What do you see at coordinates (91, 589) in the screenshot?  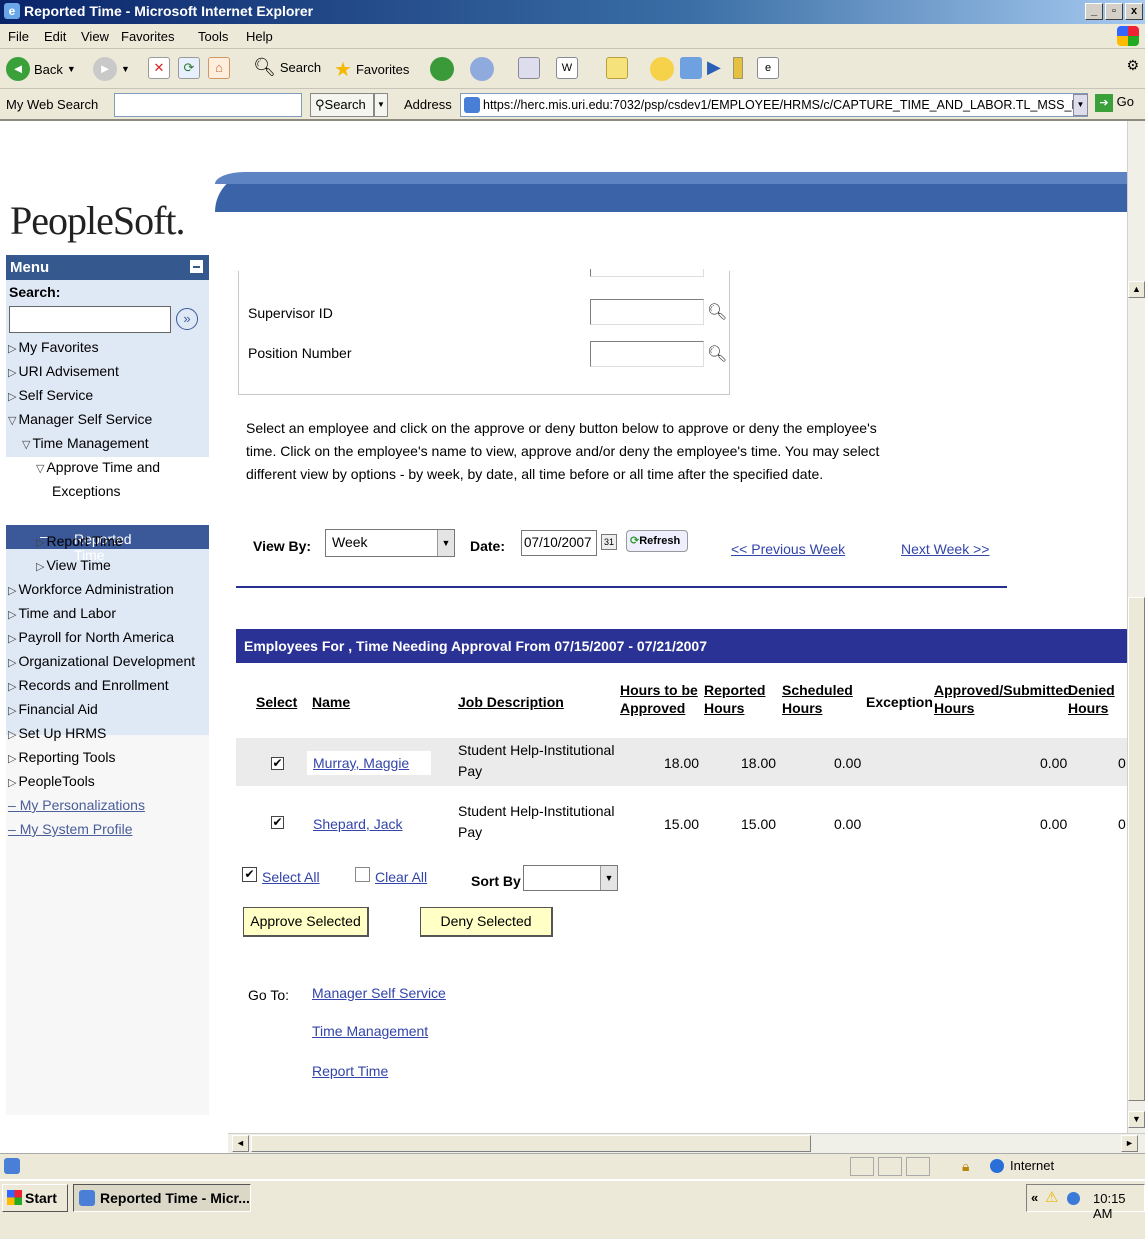 I see `menu-workforce-admin: ▷ Workforce Administration` at bounding box center [91, 589].